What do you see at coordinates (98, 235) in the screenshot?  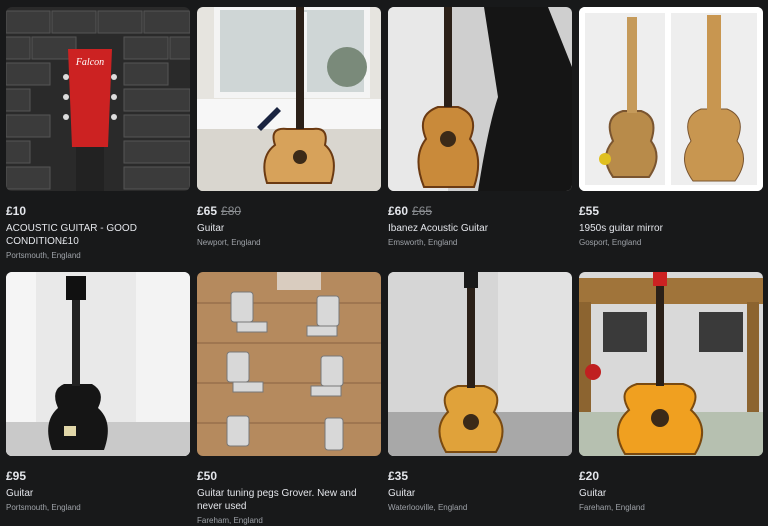 I see `listing-title: ACOUSTIC GUITAR - GOOD CONDITION£10` at bounding box center [98, 235].